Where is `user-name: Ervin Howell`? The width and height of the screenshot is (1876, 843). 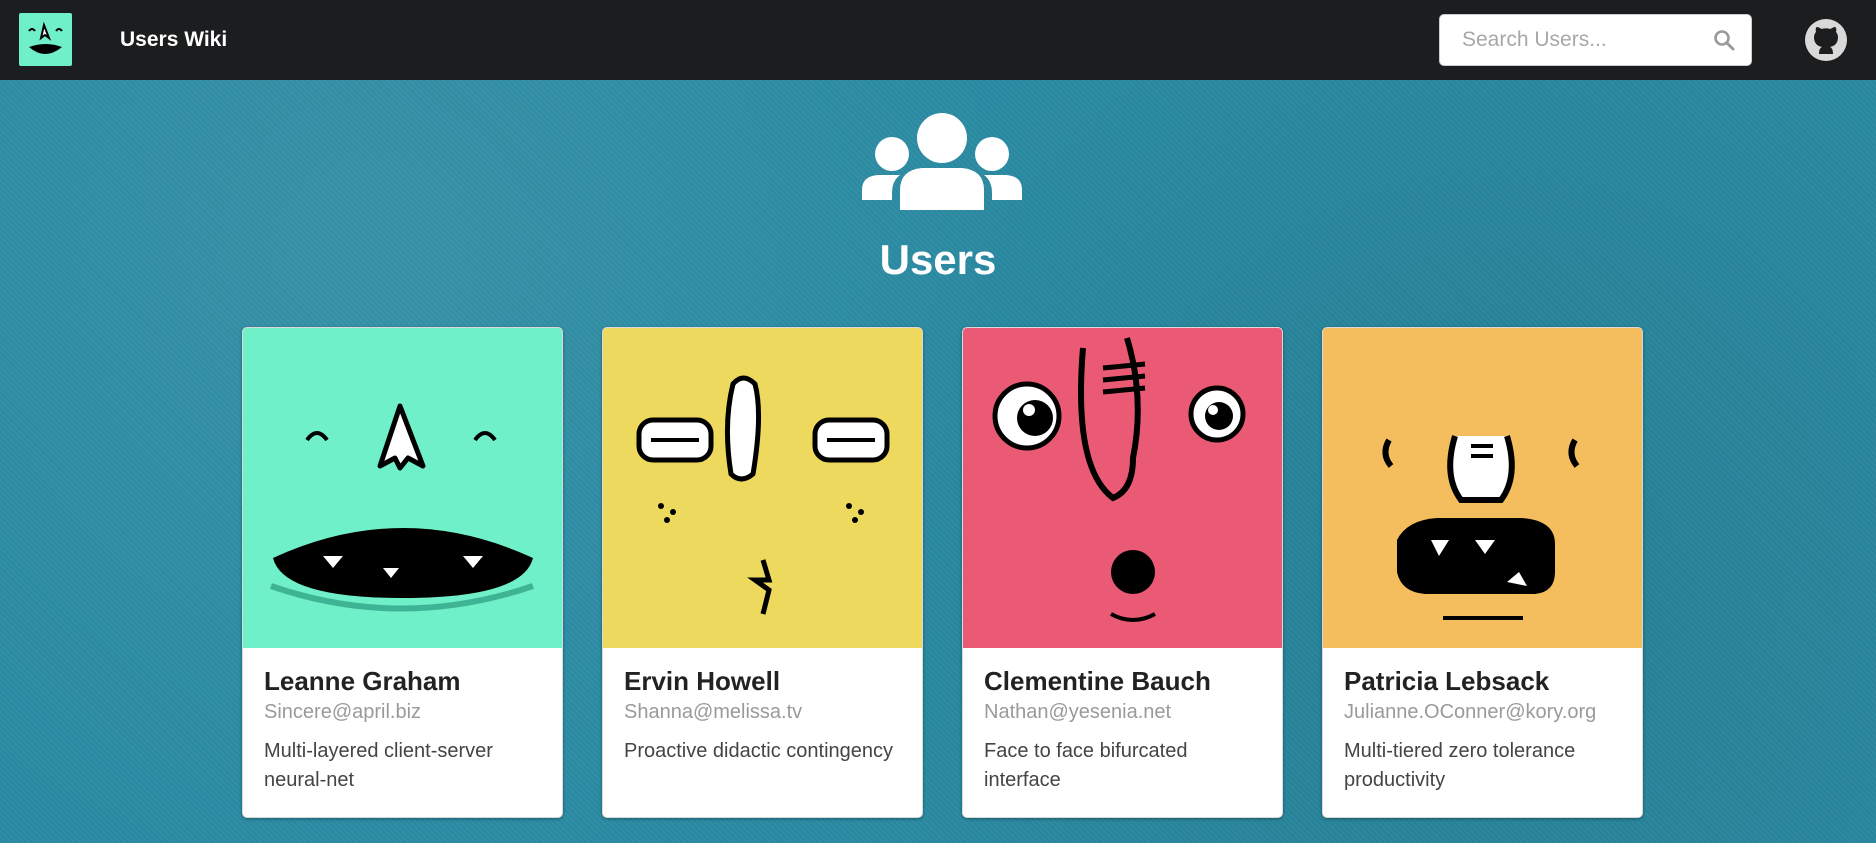 user-name: Ervin Howell is located at coordinates (764, 681).